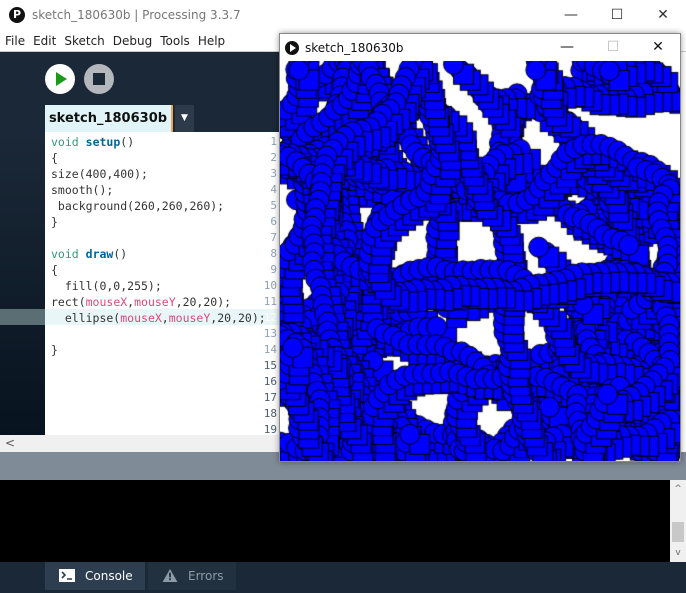 Image resolution: width=686 pixels, height=593 pixels. Describe the element at coordinates (343, 577) in the screenshot. I see `footer-bar: Console Errors` at that location.